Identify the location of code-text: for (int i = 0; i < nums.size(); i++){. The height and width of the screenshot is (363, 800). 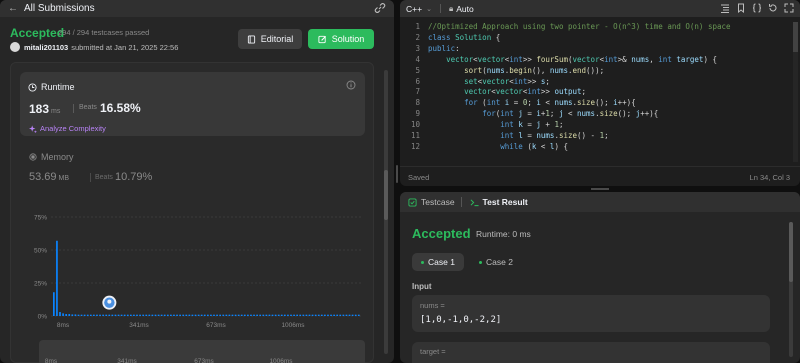
(532, 103).